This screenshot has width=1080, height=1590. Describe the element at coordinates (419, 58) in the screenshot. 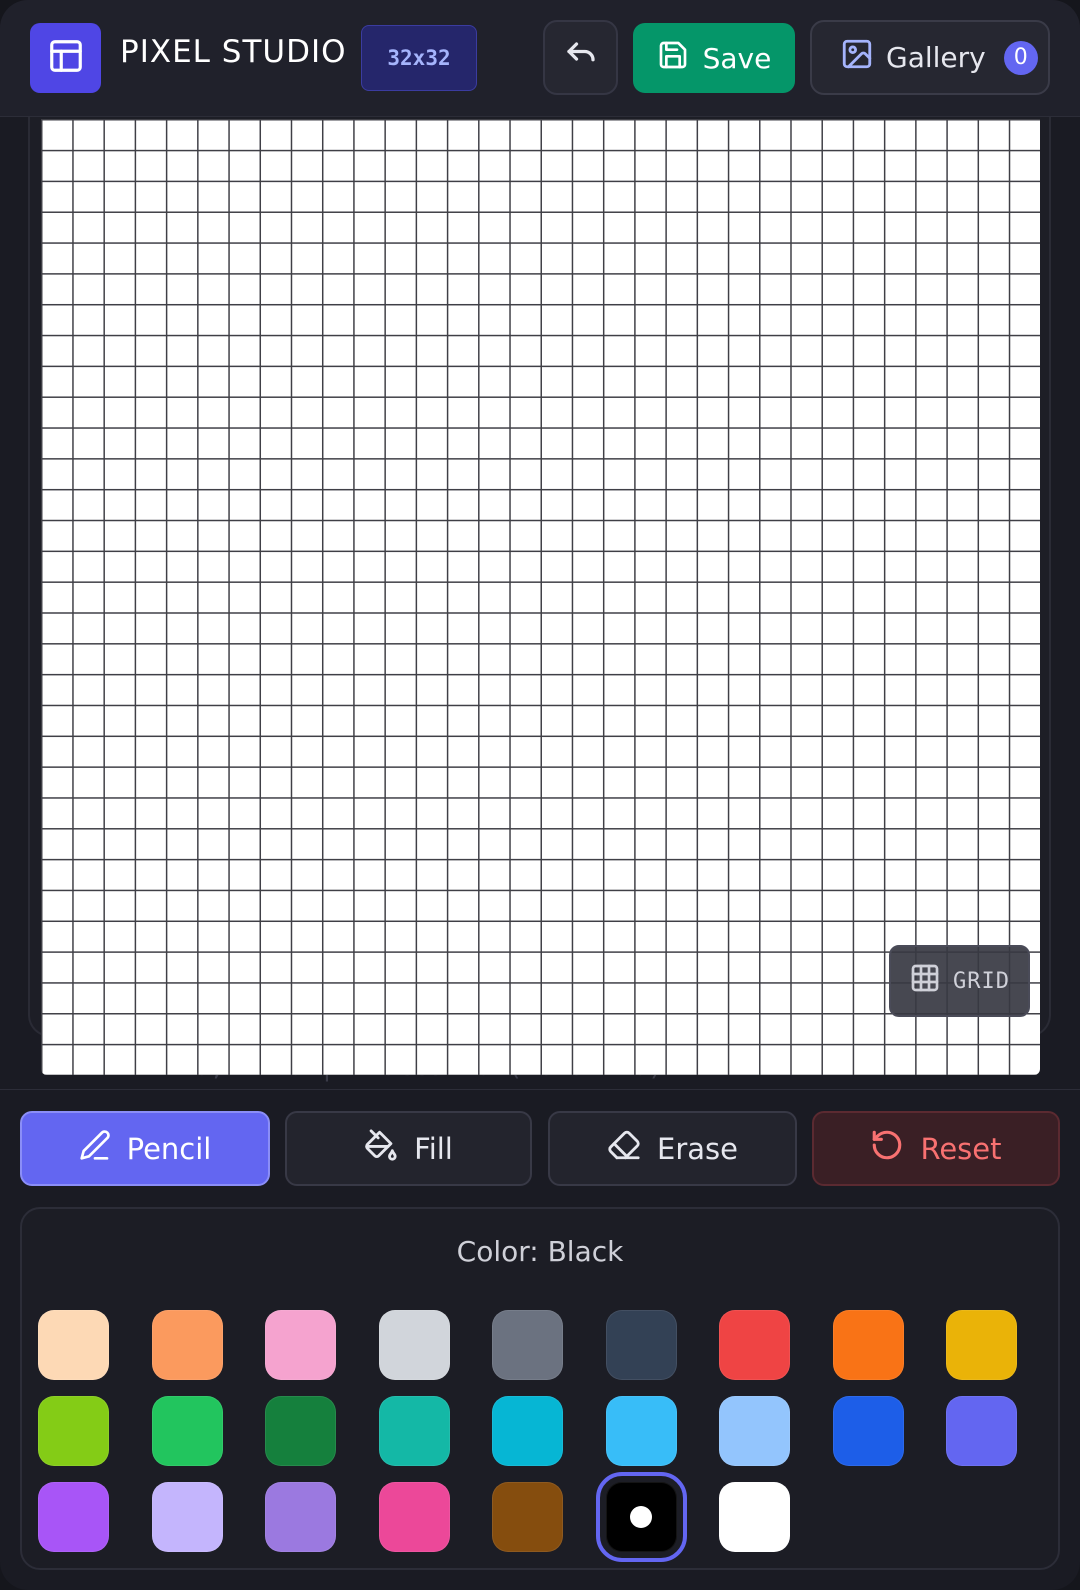

I see `canvas-size-badge: 32x32` at that location.